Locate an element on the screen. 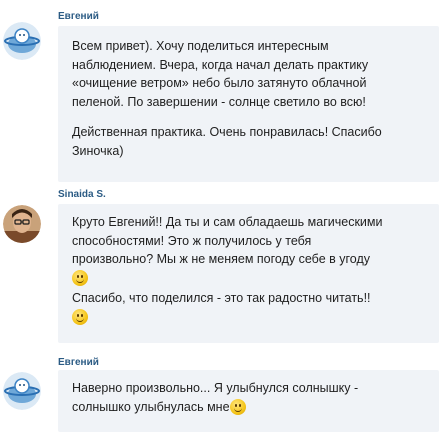  message-text: способностями! Это ж получилось у тебя is located at coordinates (192, 240).